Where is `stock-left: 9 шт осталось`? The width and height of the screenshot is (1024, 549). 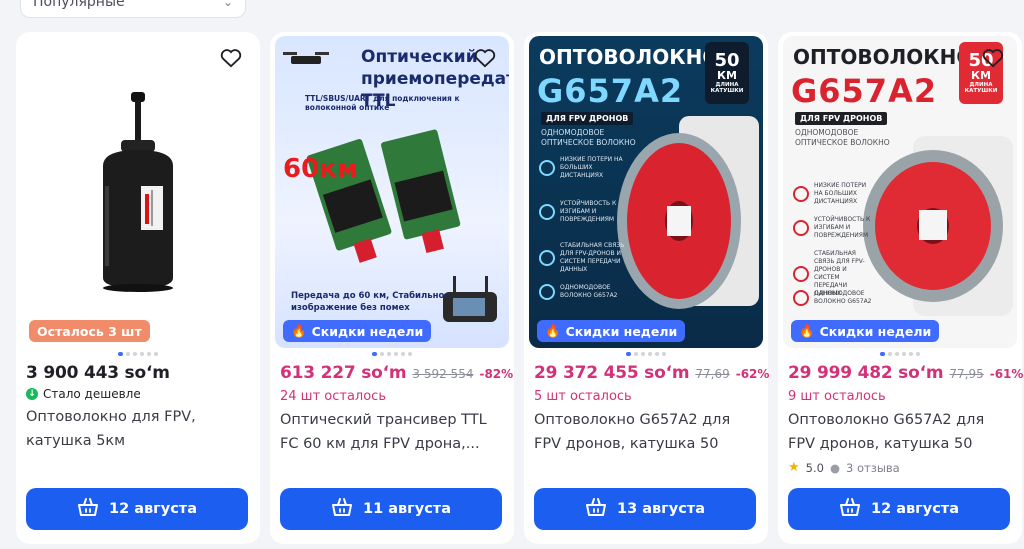
stock-left: 9 шт осталось is located at coordinates (837, 396).